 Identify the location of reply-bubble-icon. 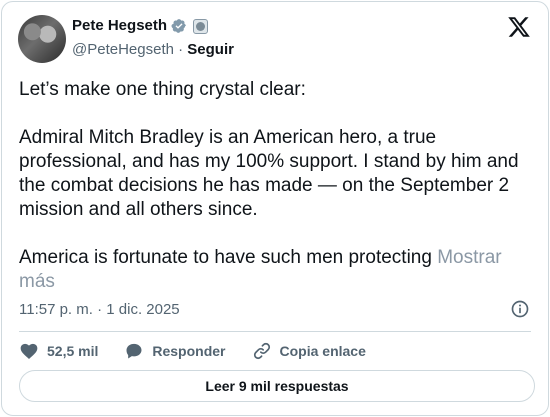
(134, 351).